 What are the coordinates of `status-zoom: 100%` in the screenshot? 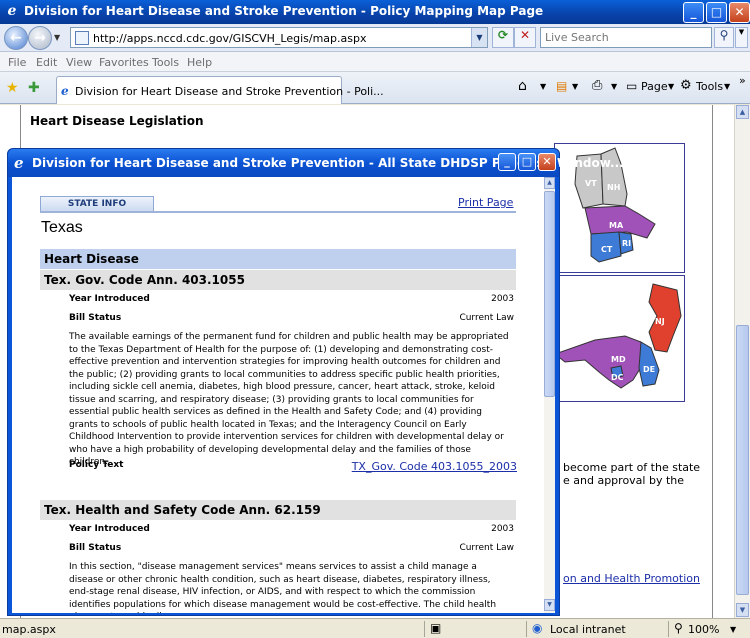 It's located at (703, 629).